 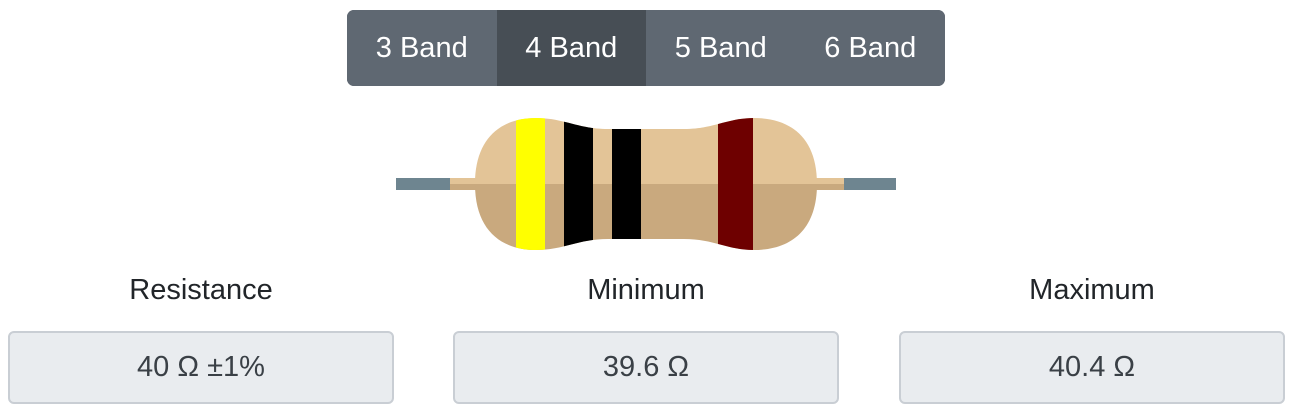 I want to click on minimum-column: Minimum 39.6 Ω, so click(x=646, y=337).